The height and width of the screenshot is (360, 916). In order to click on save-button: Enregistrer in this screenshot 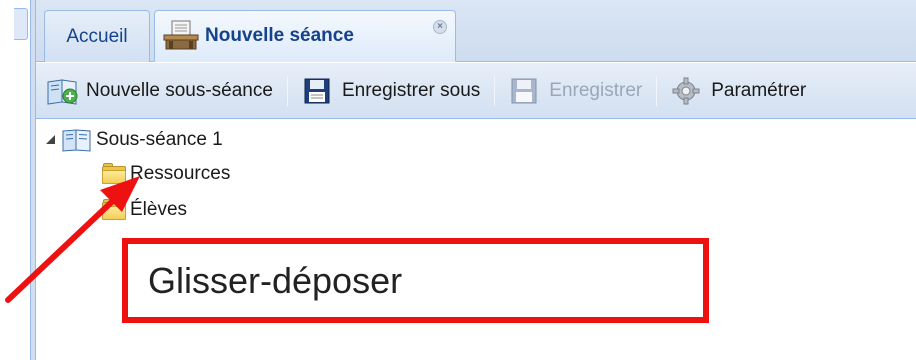, I will do `click(575, 91)`.